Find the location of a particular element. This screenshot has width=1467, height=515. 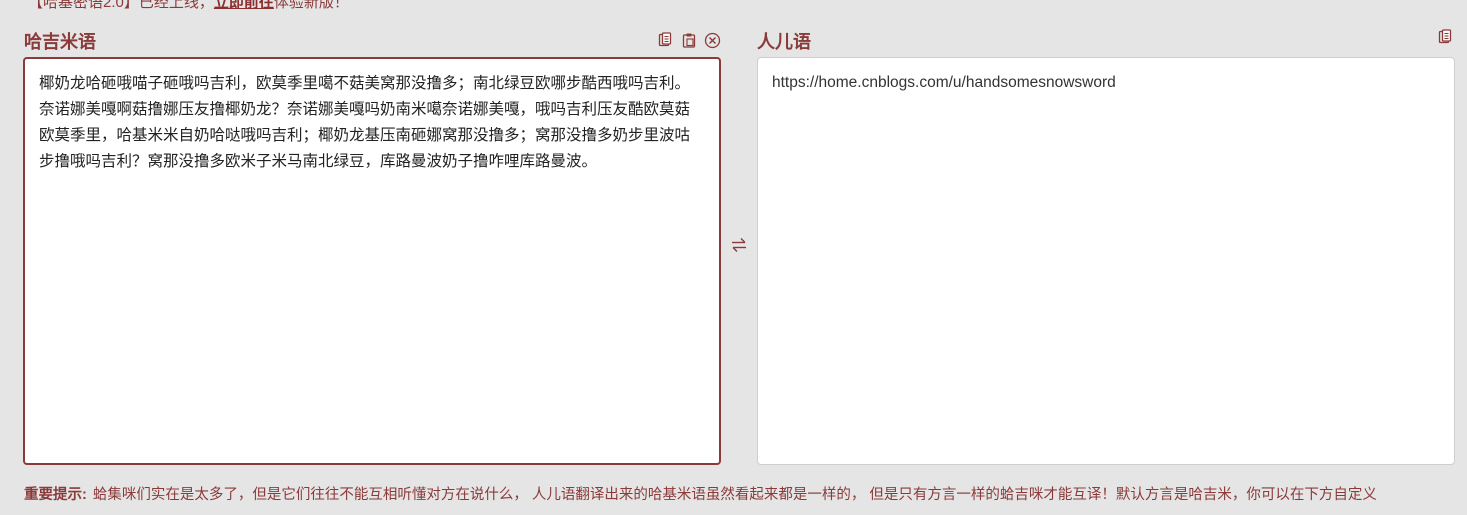

swap-icon is located at coordinates (739, 245).